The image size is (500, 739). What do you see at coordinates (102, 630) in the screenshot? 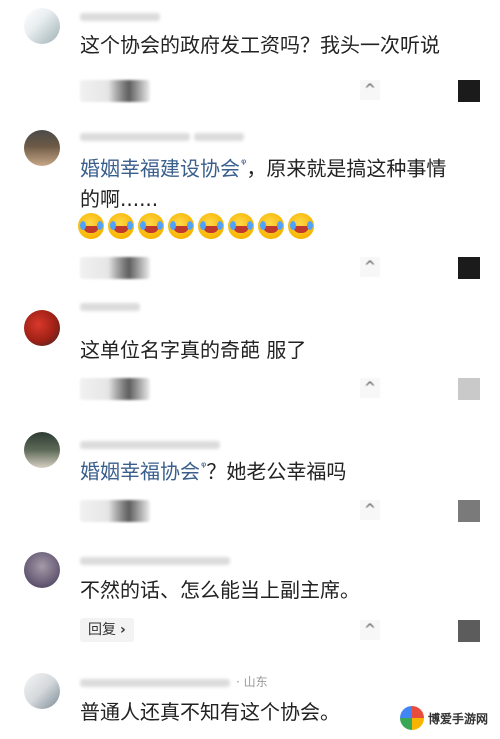
I see `reply-label: 回复` at bounding box center [102, 630].